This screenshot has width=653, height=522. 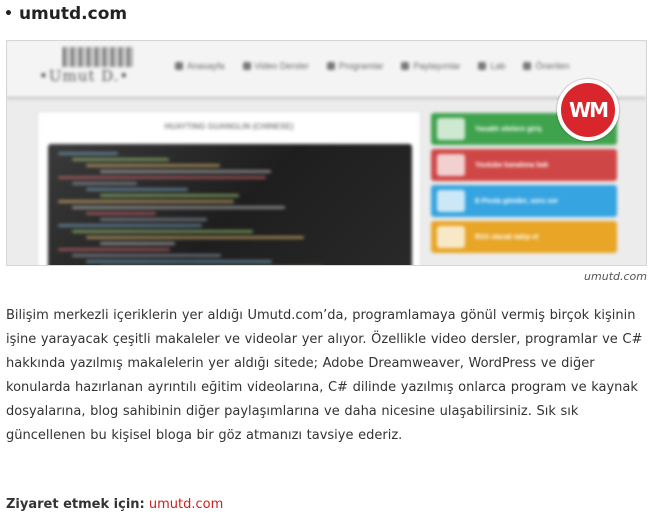 What do you see at coordinates (615, 276) in the screenshot?
I see `image-caption: umutd.com` at bounding box center [615, 276].